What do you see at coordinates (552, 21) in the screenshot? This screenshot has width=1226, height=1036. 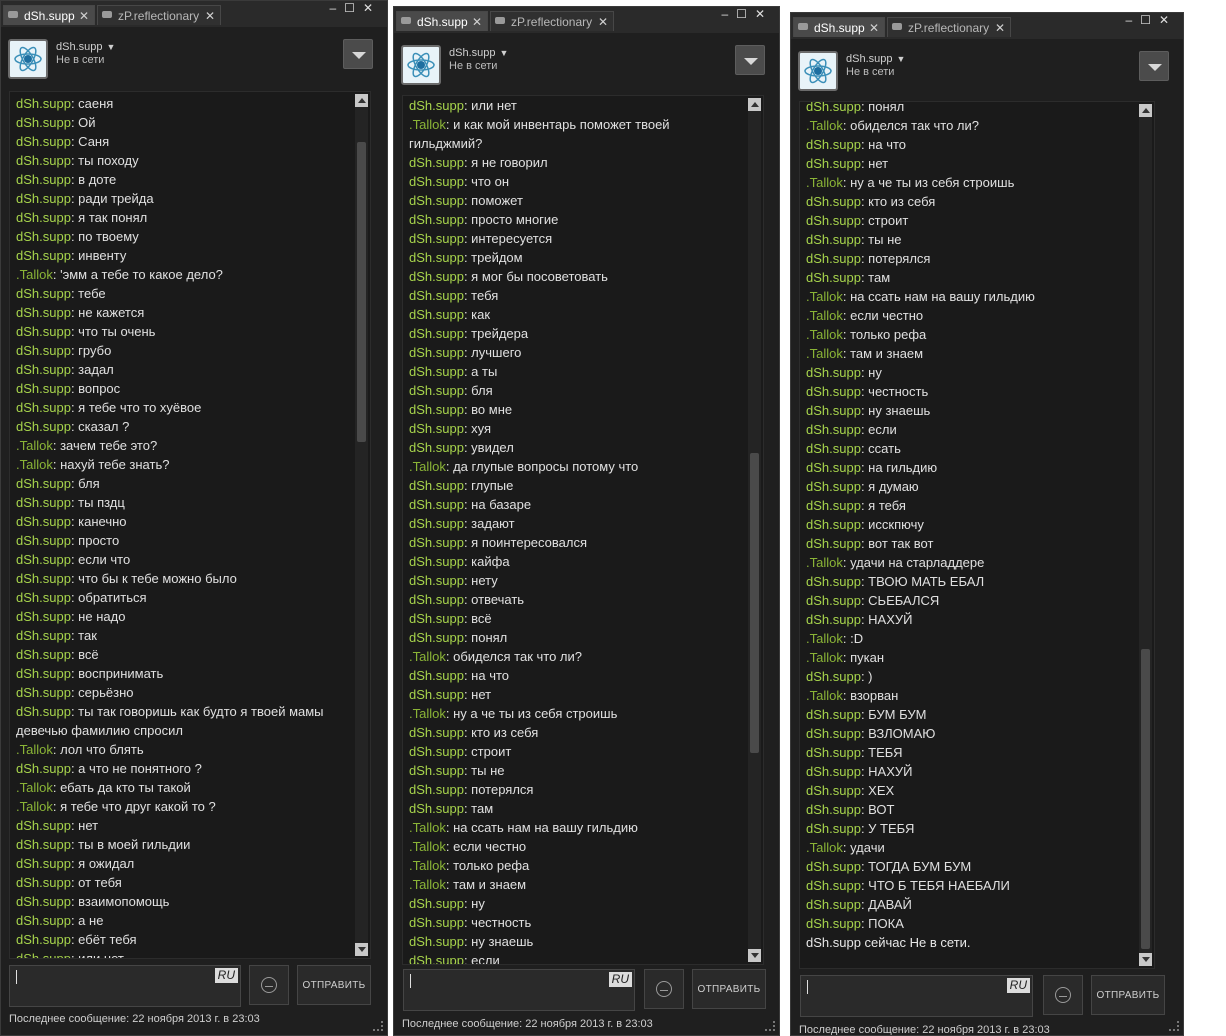 I see `tab-zp-reflectionary: zP.reflectionary ✕` at bounding box center [552, 21].